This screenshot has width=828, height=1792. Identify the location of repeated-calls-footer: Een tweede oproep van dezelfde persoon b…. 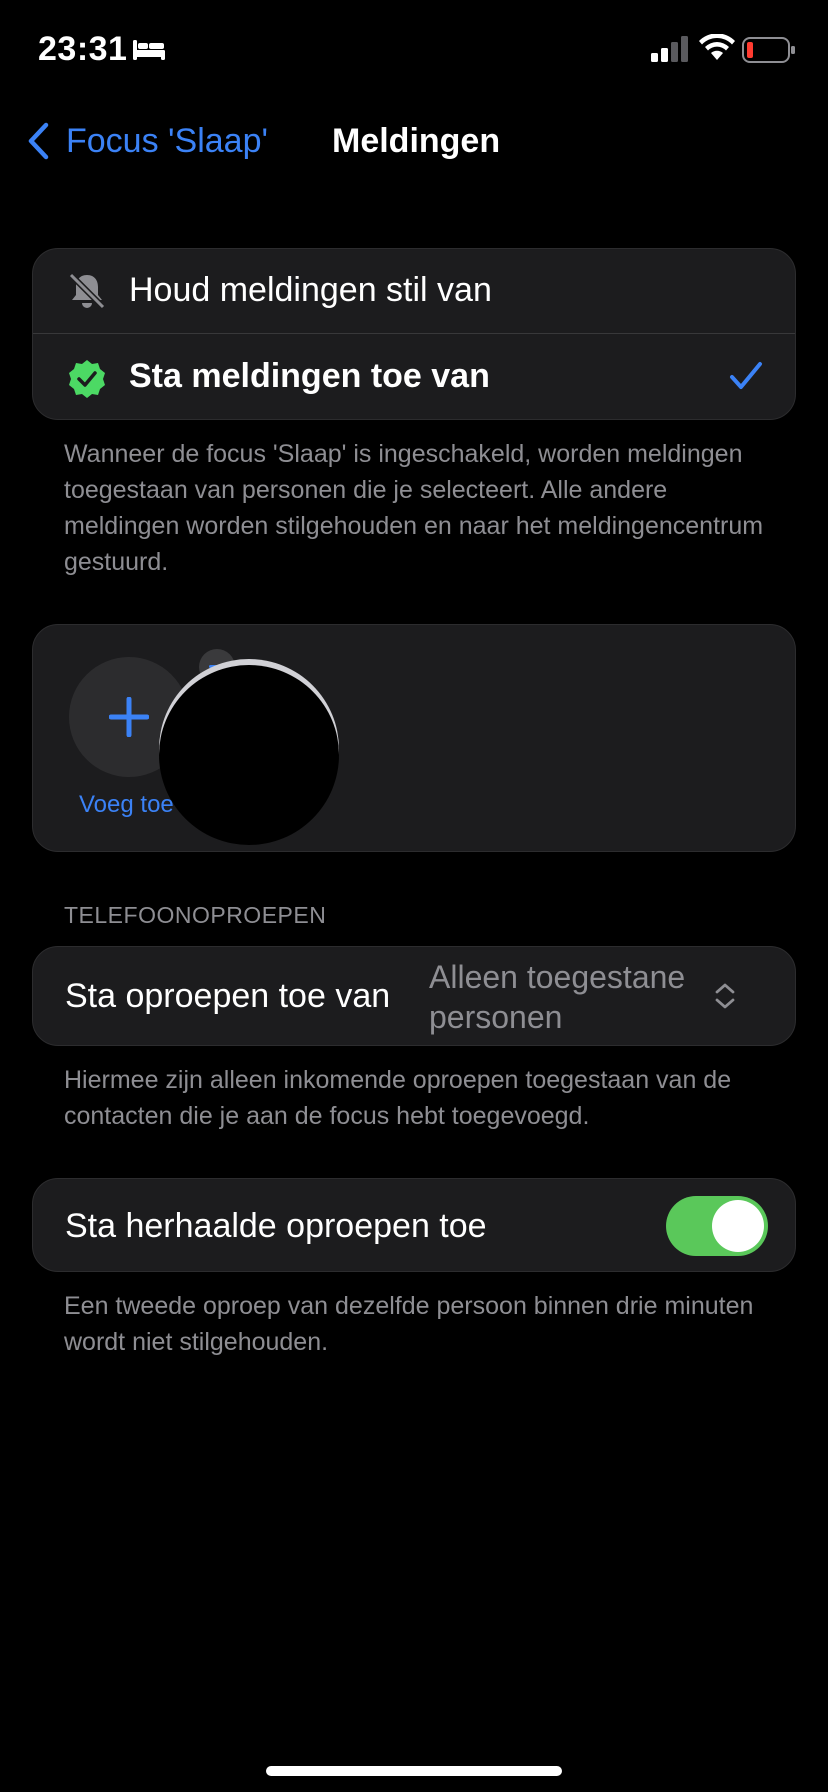
(409, 1324).